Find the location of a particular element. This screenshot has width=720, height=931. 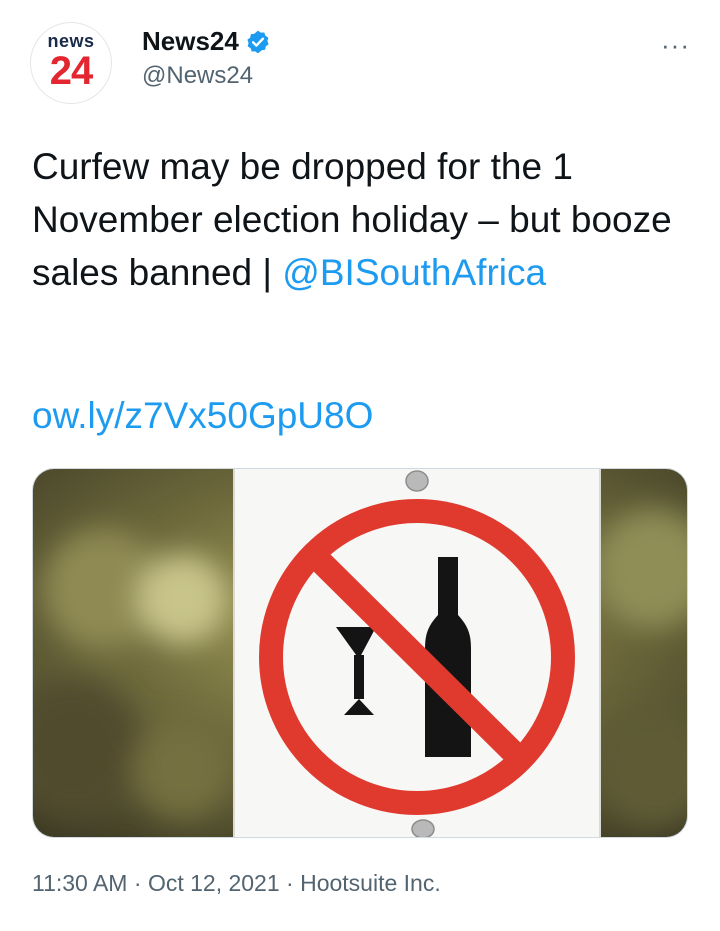

name-row: News24 is located at coordinates (206, 41).